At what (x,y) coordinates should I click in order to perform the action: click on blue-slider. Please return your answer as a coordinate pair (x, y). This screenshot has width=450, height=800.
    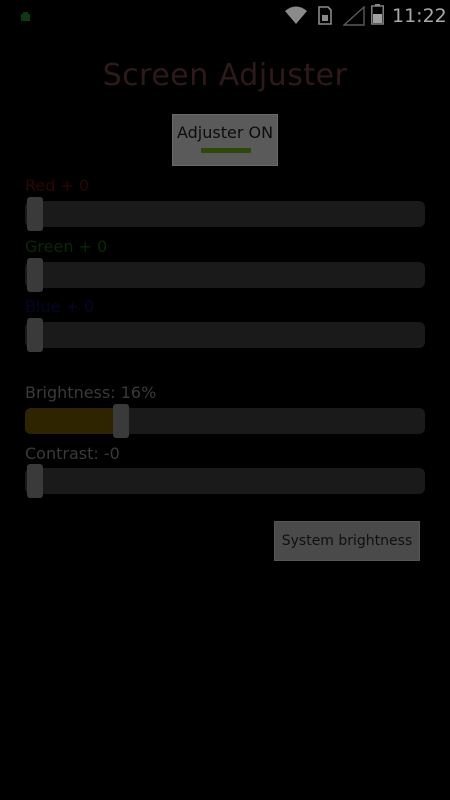
    Looking at the image, I should click on (225, 335).